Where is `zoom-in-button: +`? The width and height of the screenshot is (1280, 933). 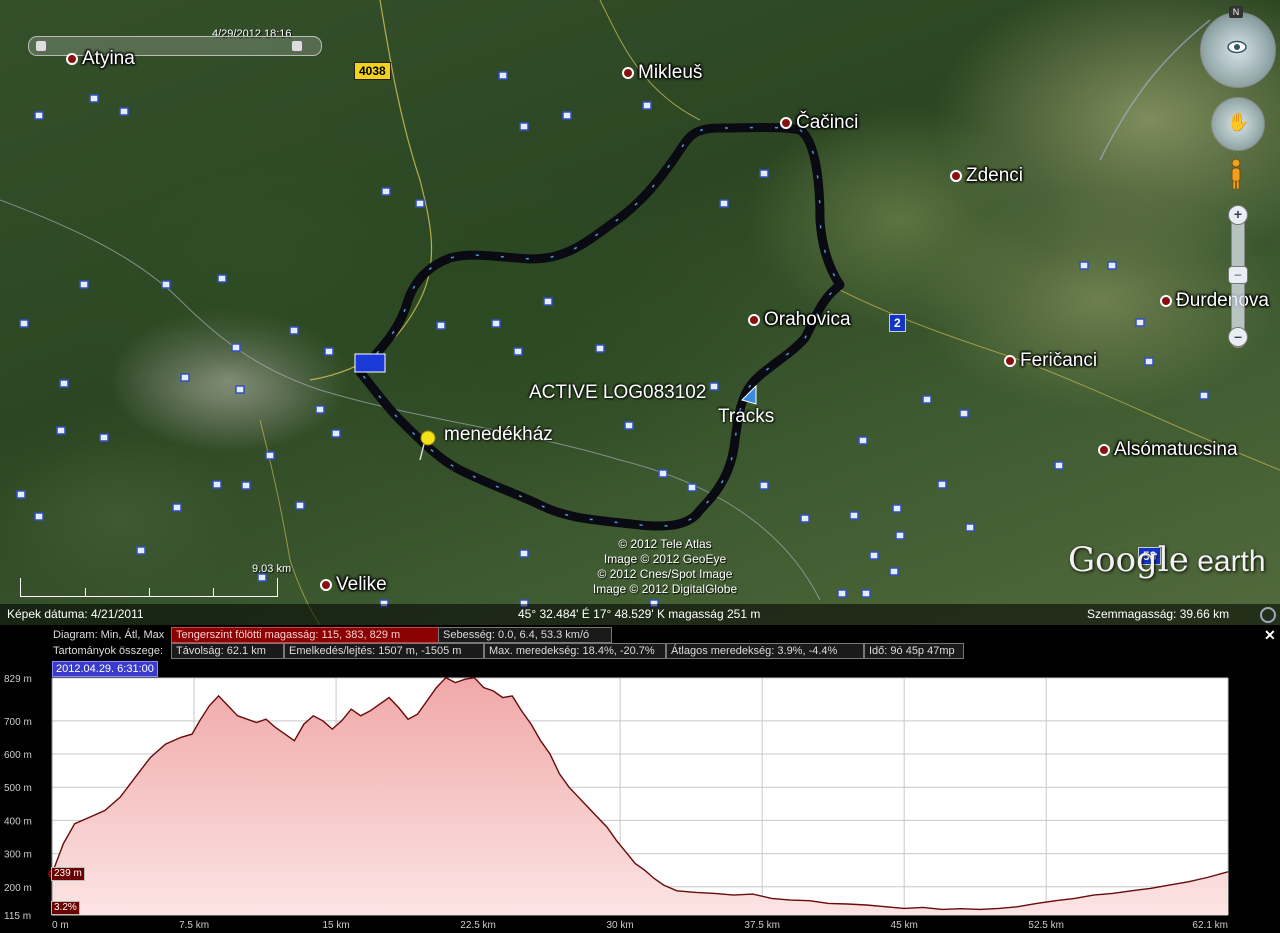
zoom-in-button: + is located at coordinates (1238, 215).